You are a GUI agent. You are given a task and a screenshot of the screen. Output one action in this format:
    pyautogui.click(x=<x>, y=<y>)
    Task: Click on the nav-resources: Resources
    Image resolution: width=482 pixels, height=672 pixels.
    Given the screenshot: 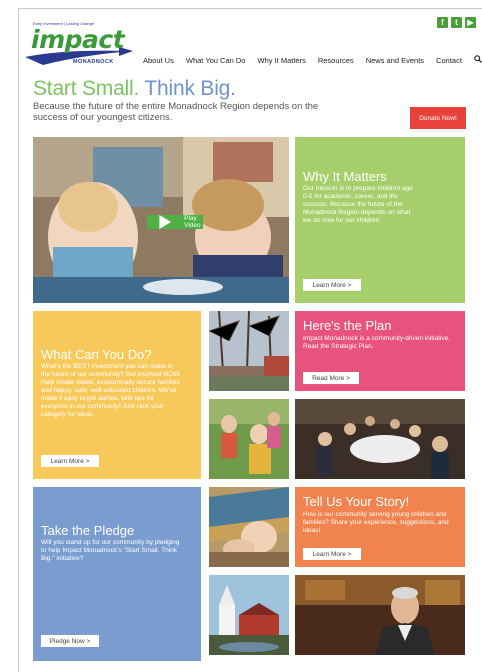 What is the action you would take?
    pyautogui.click(x=336, y=60)
    